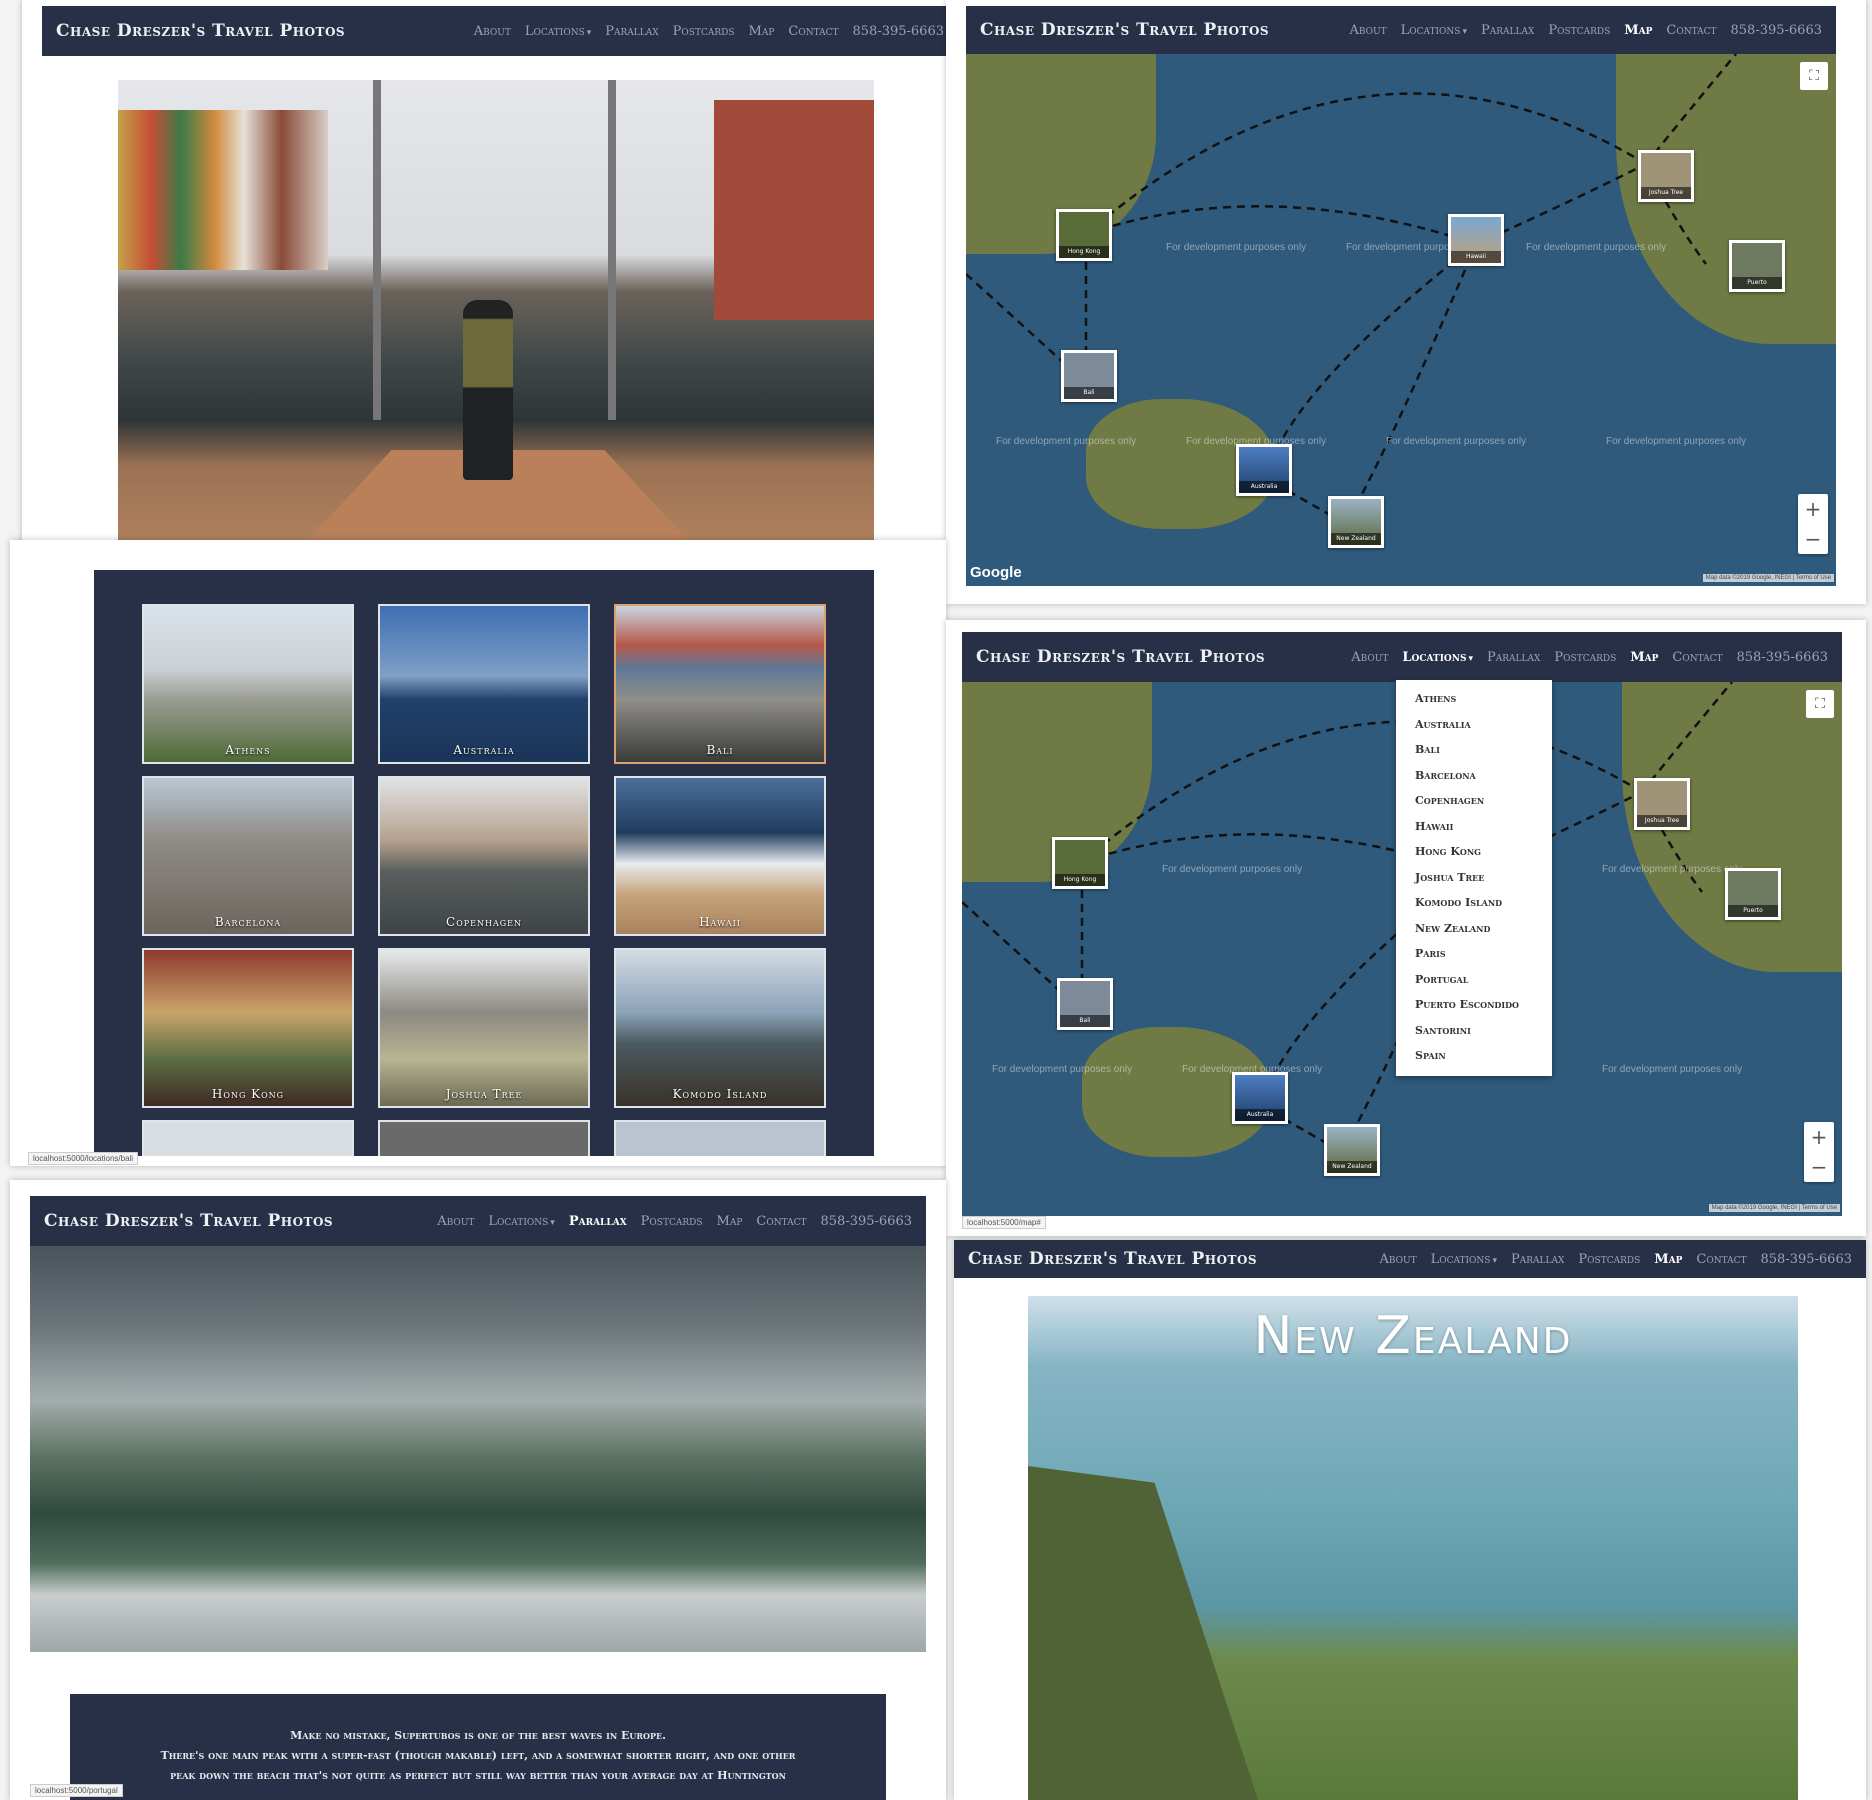 This screenshot has width=1872, height=1800. Describe the element at coordinates (1474, 699) in the screenshot. I see `dropdown-item-athens: Athens` at that location.